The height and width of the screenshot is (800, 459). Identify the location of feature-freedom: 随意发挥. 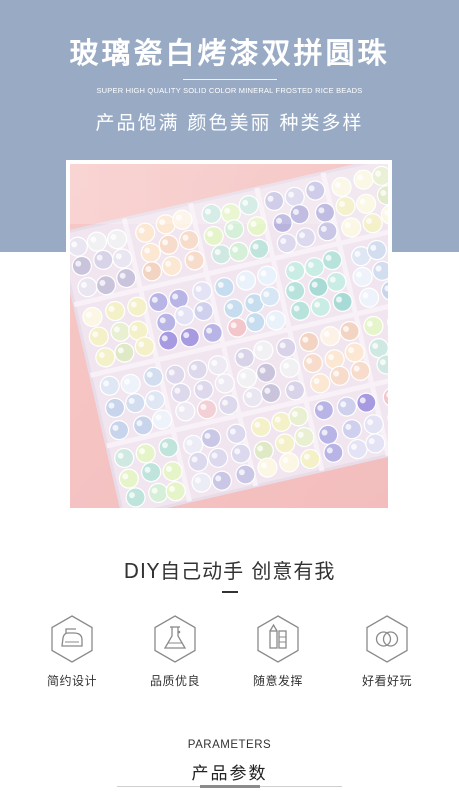
(278, 651).